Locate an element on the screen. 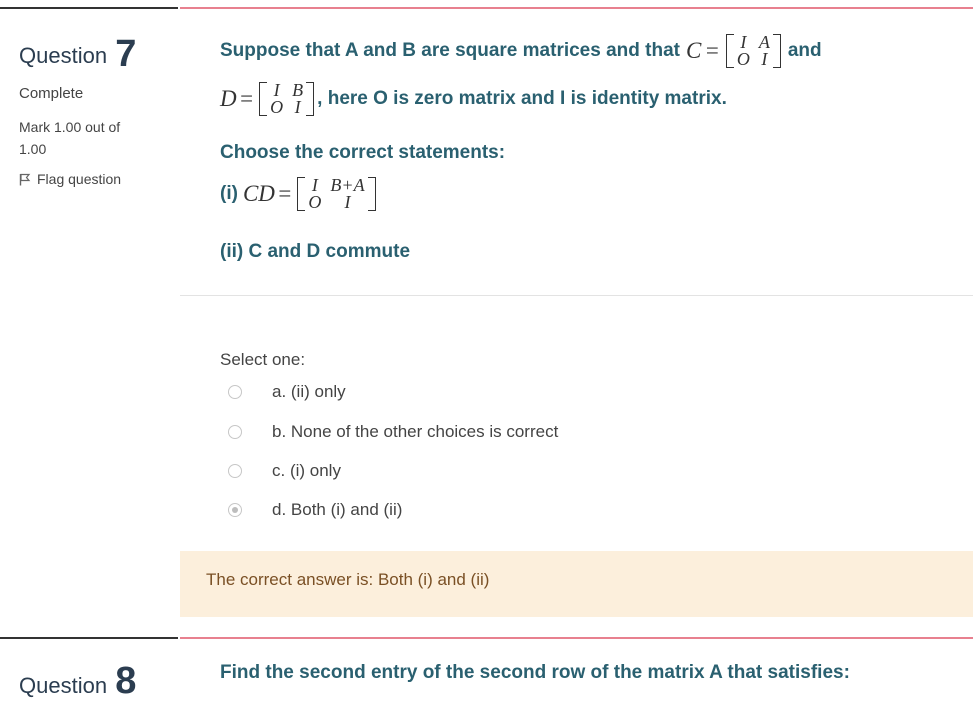  correct-answer-text: The correct answer is: Both (i) and (ii) is located at coordinates (348, 579).